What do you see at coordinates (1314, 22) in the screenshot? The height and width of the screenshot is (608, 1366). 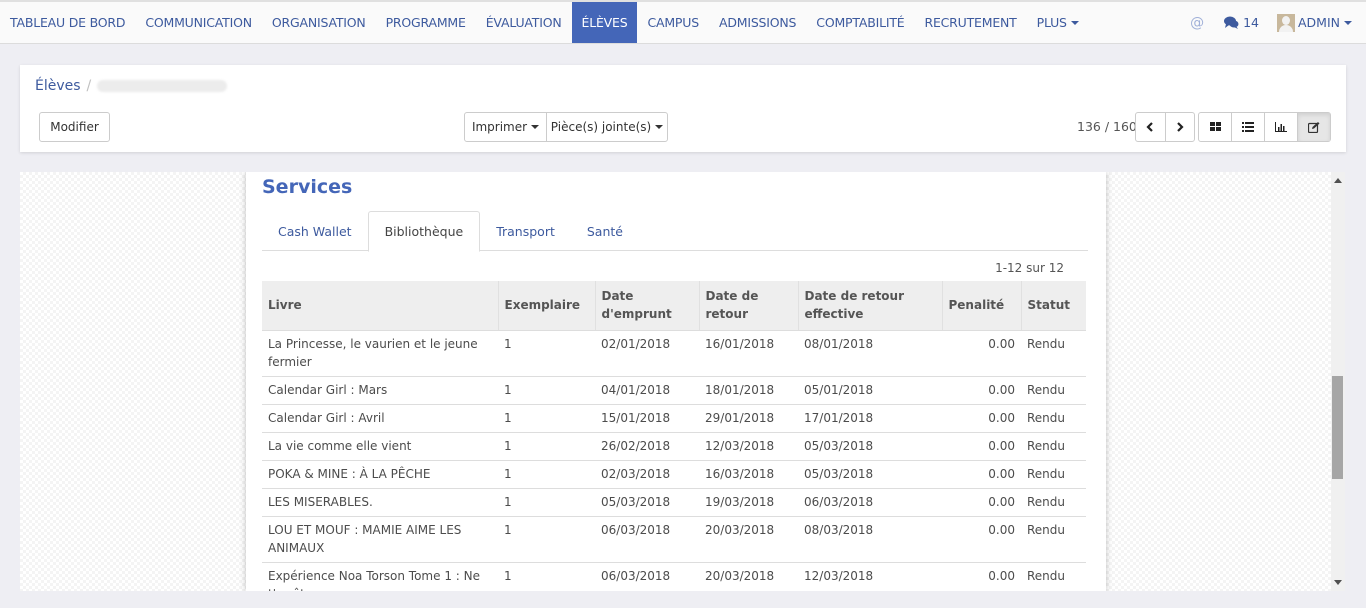 I see `user-menu: ADMIN` at bounding box center [1314, 22].